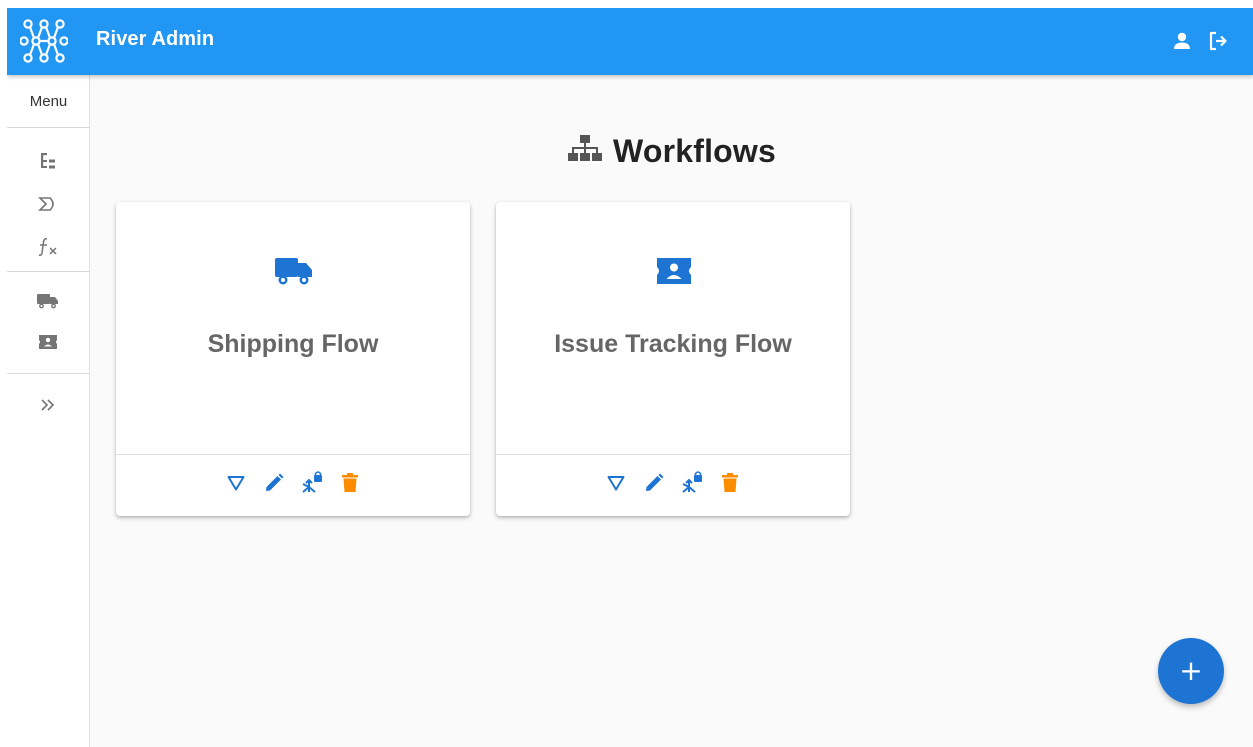 The width and height of the screenshot is (1253, 747). What do you see at coordinates (155, 39) in the screenshot?
I see `app-title: River Admin` at bounding box center [155, 39].